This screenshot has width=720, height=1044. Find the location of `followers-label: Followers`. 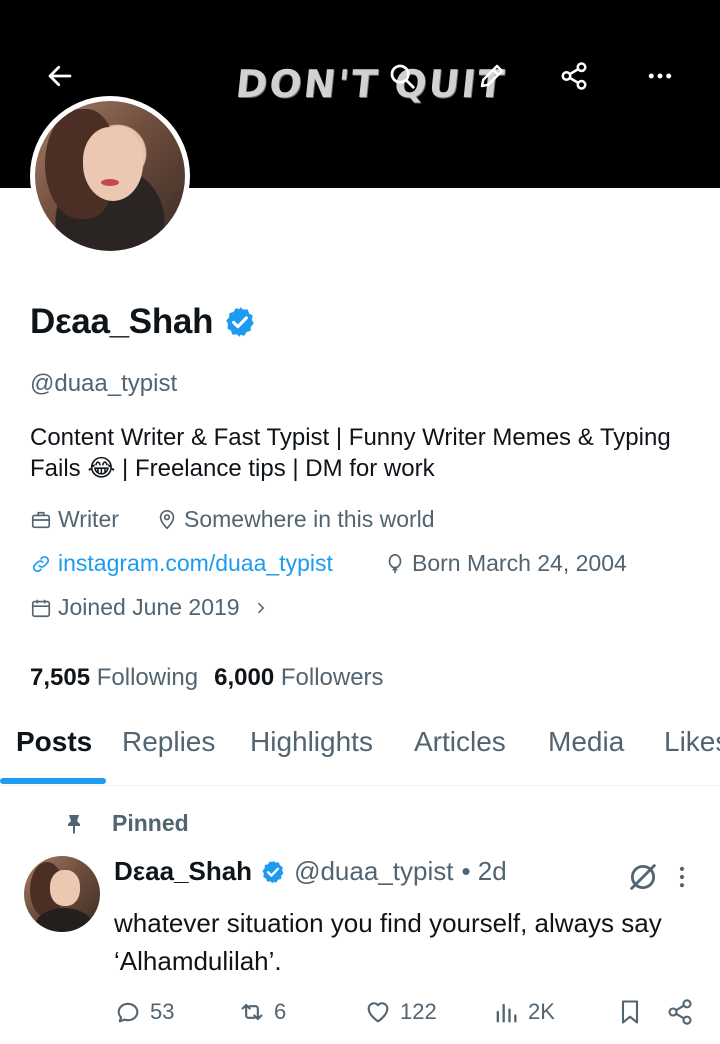

followers-label: Followers is located at coordinates (332, 677).